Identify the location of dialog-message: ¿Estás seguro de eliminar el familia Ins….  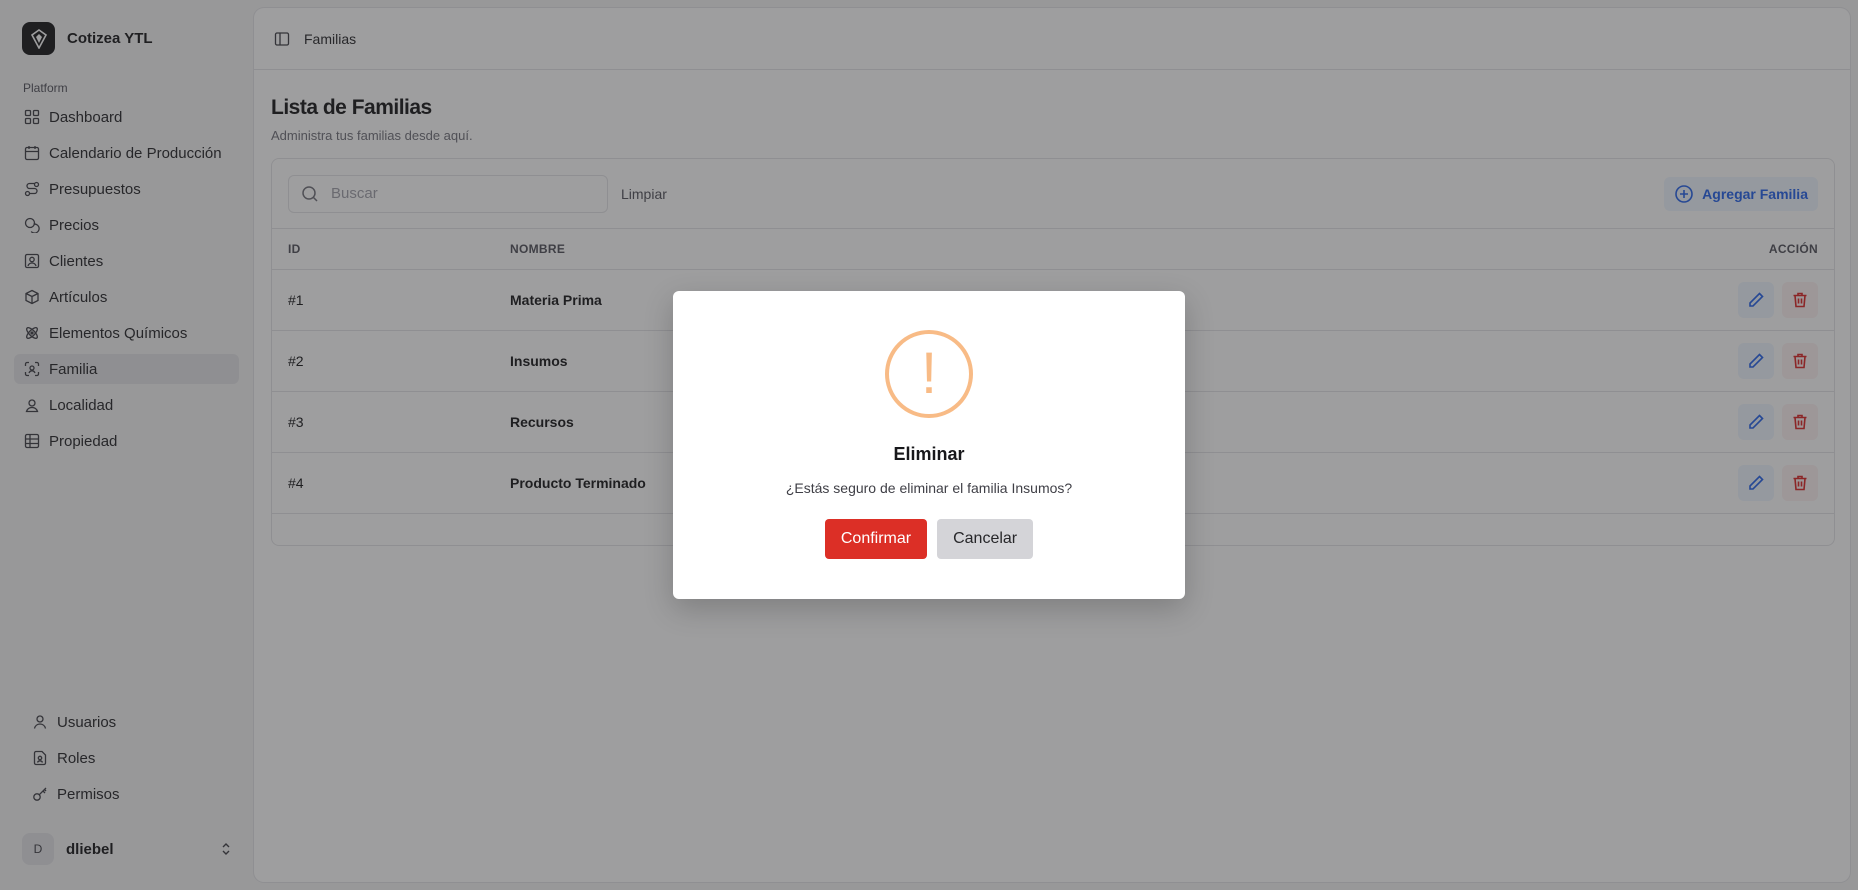
(929, 488).